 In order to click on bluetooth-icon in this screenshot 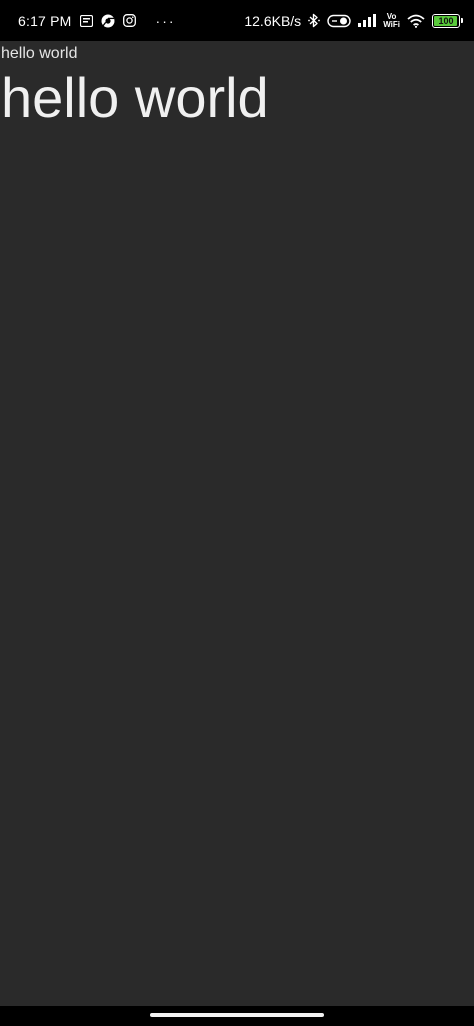, I will do `click(314, 20)`.